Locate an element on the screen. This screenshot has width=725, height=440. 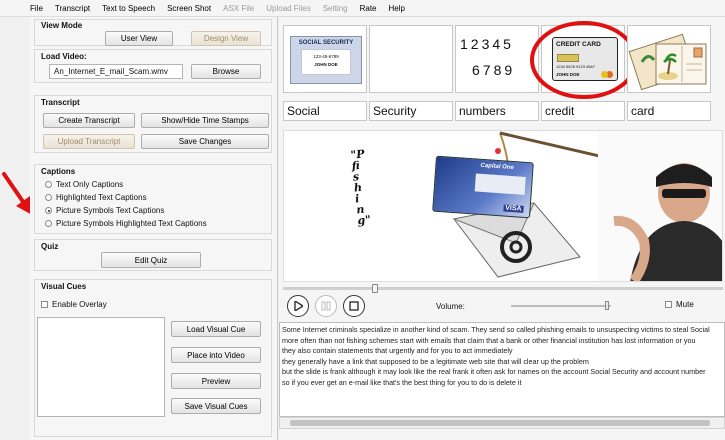
enable-overlay-checkbox is located at coordinates (44, 304).